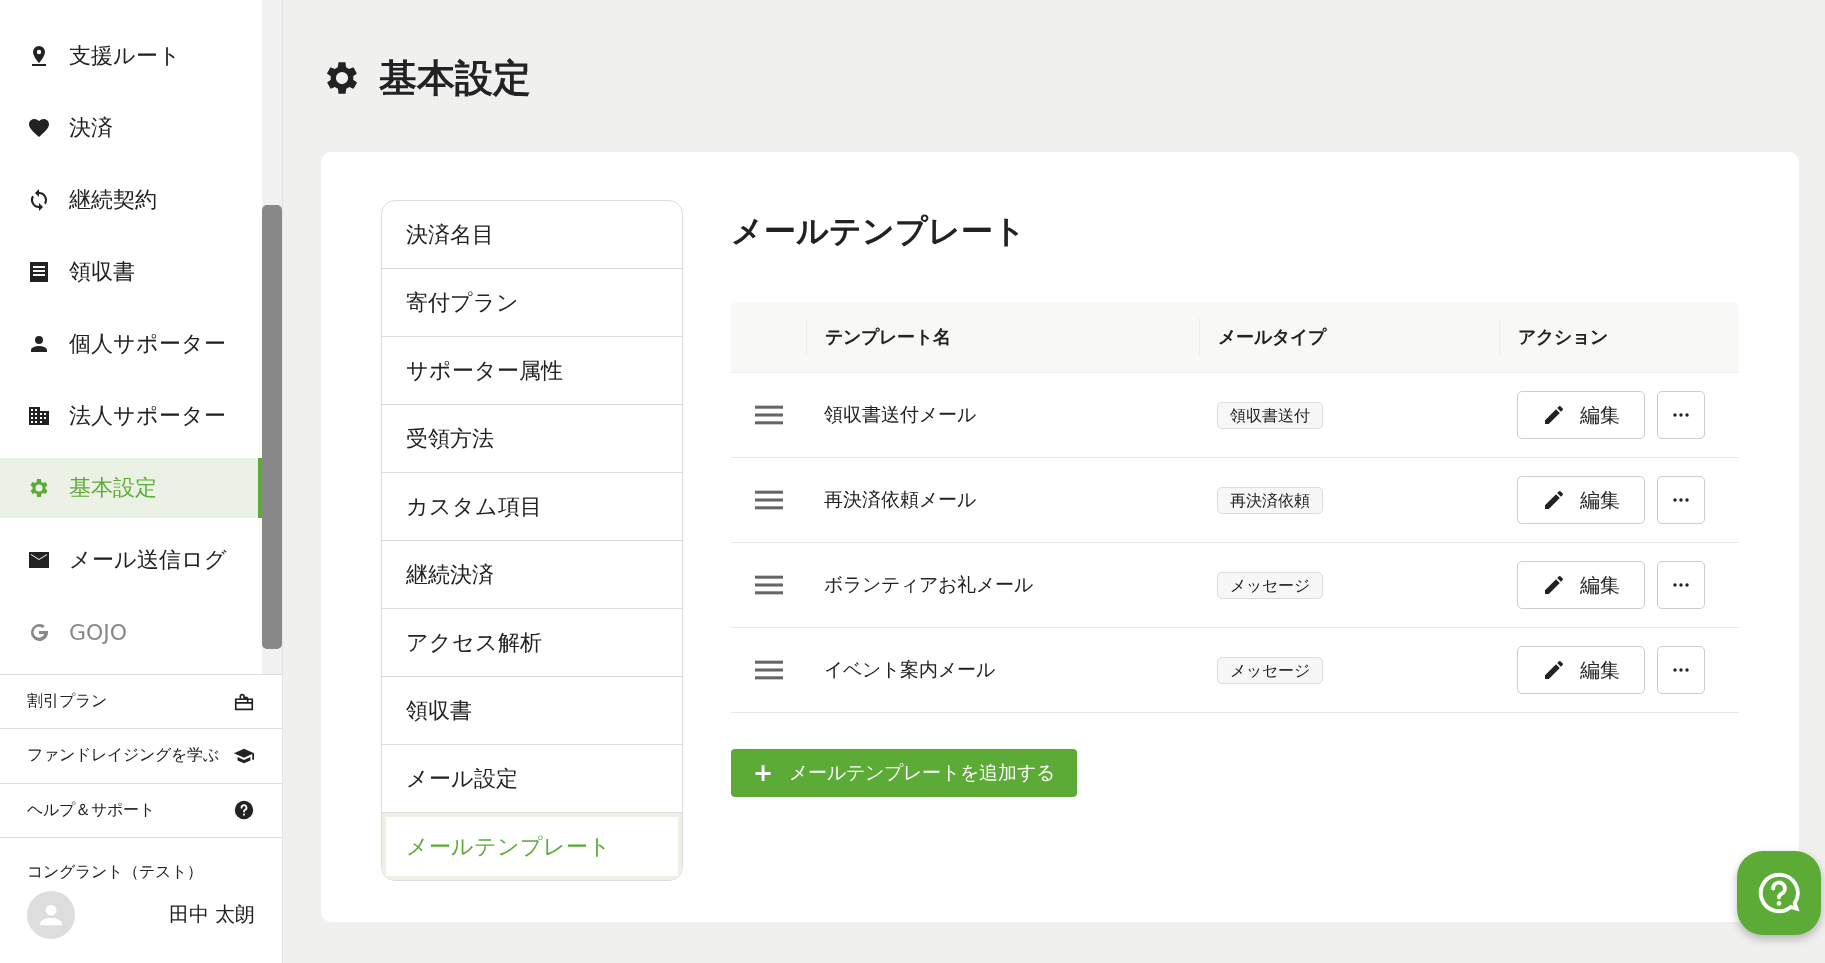  What do you see at coordinates (211, 915) in the screenshot?
I see `user-name: 田中 太朗` at bounding box center [211, 915].